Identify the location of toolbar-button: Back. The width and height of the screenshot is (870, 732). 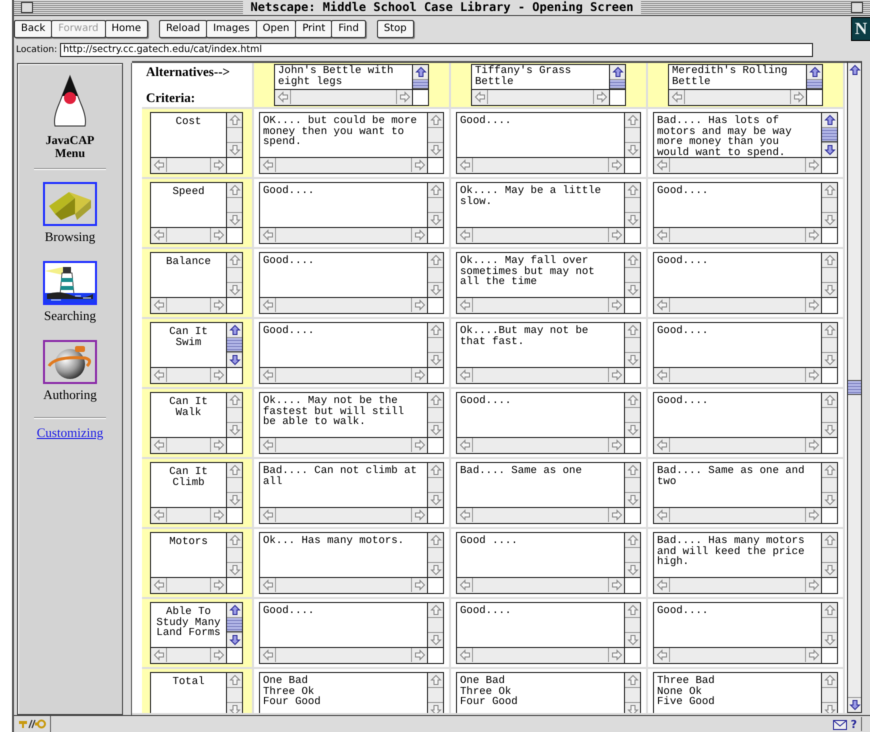
(33, 29).